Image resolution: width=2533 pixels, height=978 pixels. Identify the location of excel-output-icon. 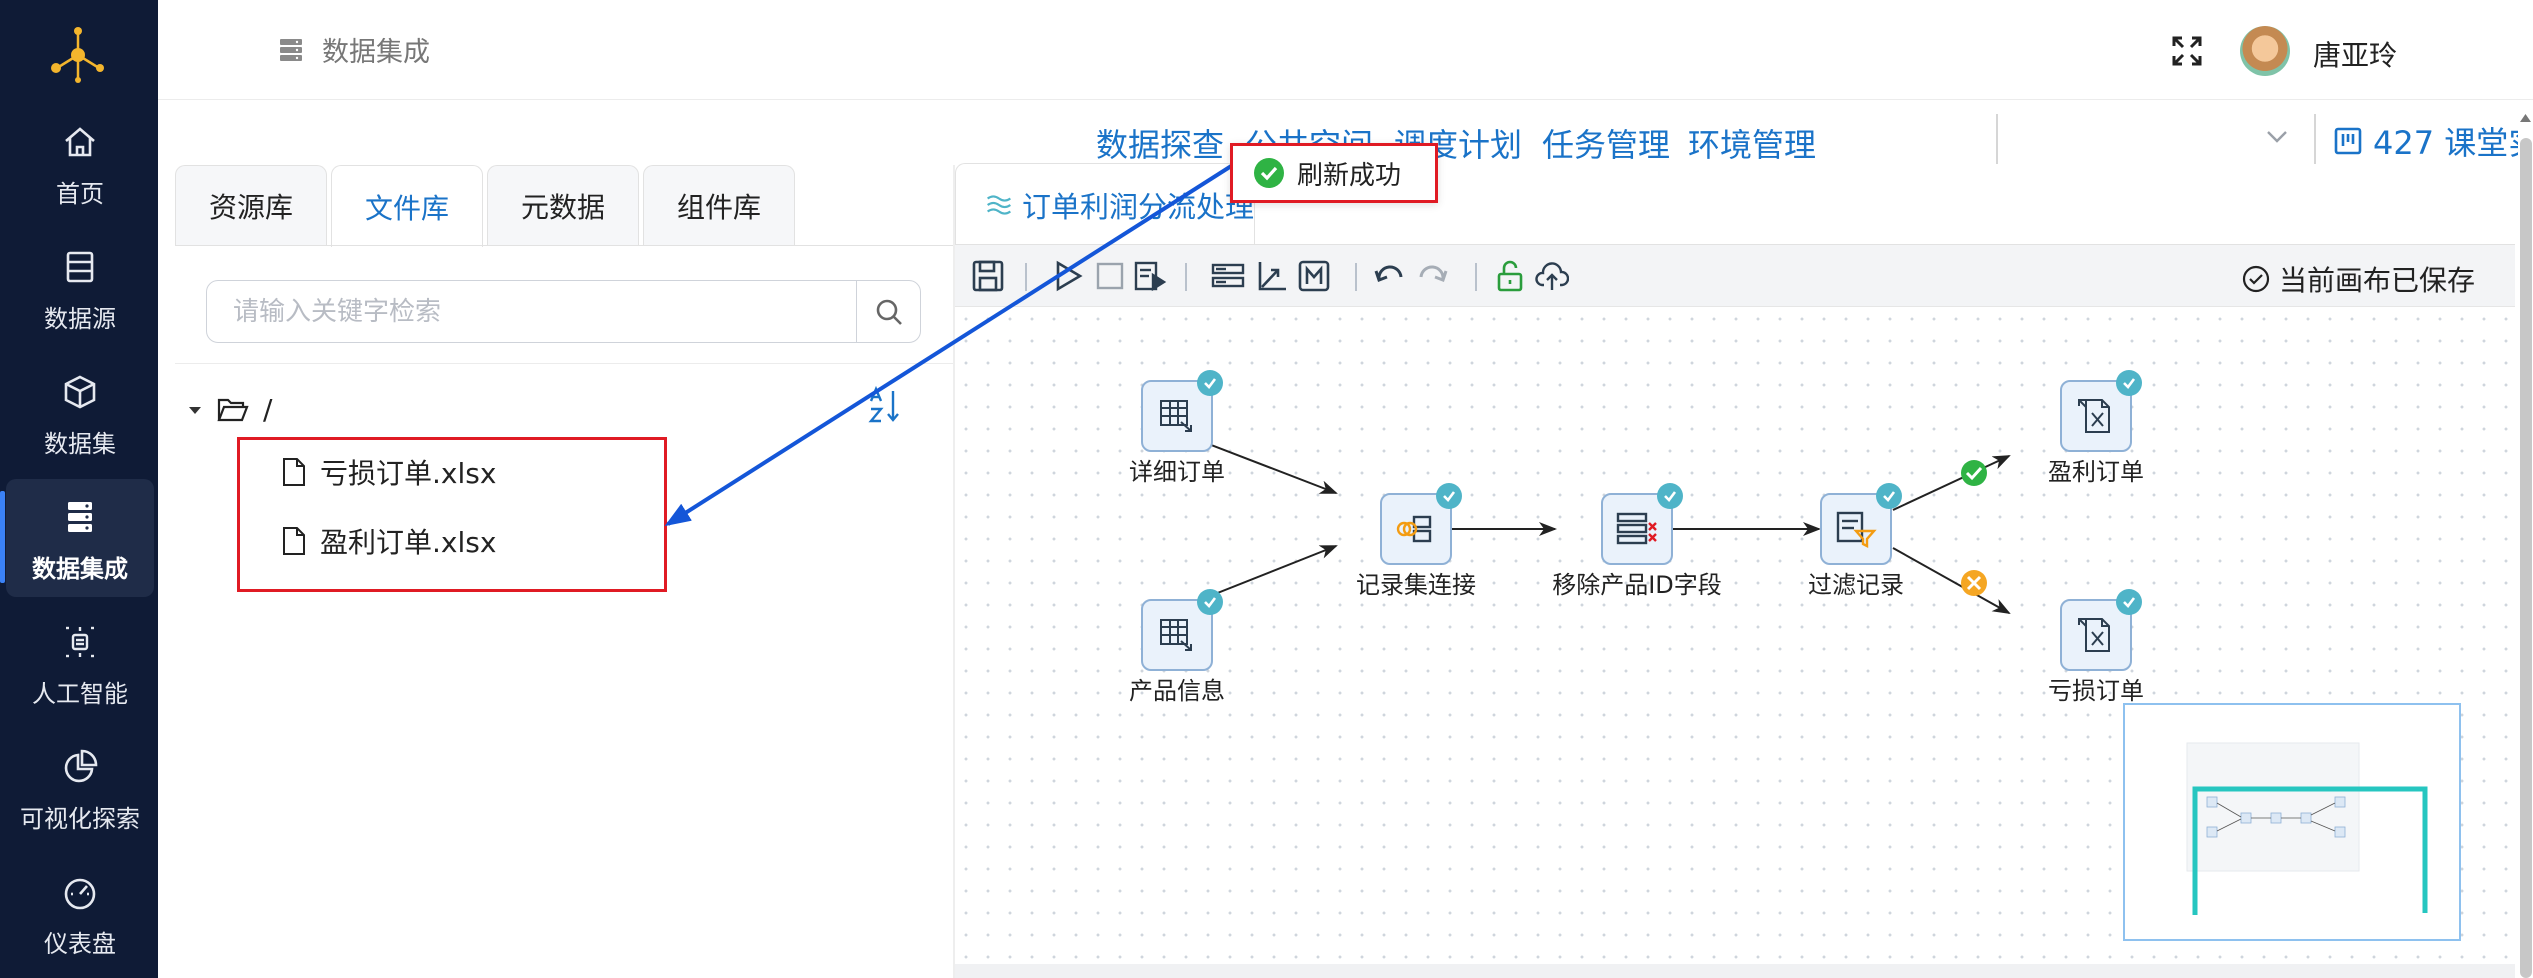
(2094, 416).